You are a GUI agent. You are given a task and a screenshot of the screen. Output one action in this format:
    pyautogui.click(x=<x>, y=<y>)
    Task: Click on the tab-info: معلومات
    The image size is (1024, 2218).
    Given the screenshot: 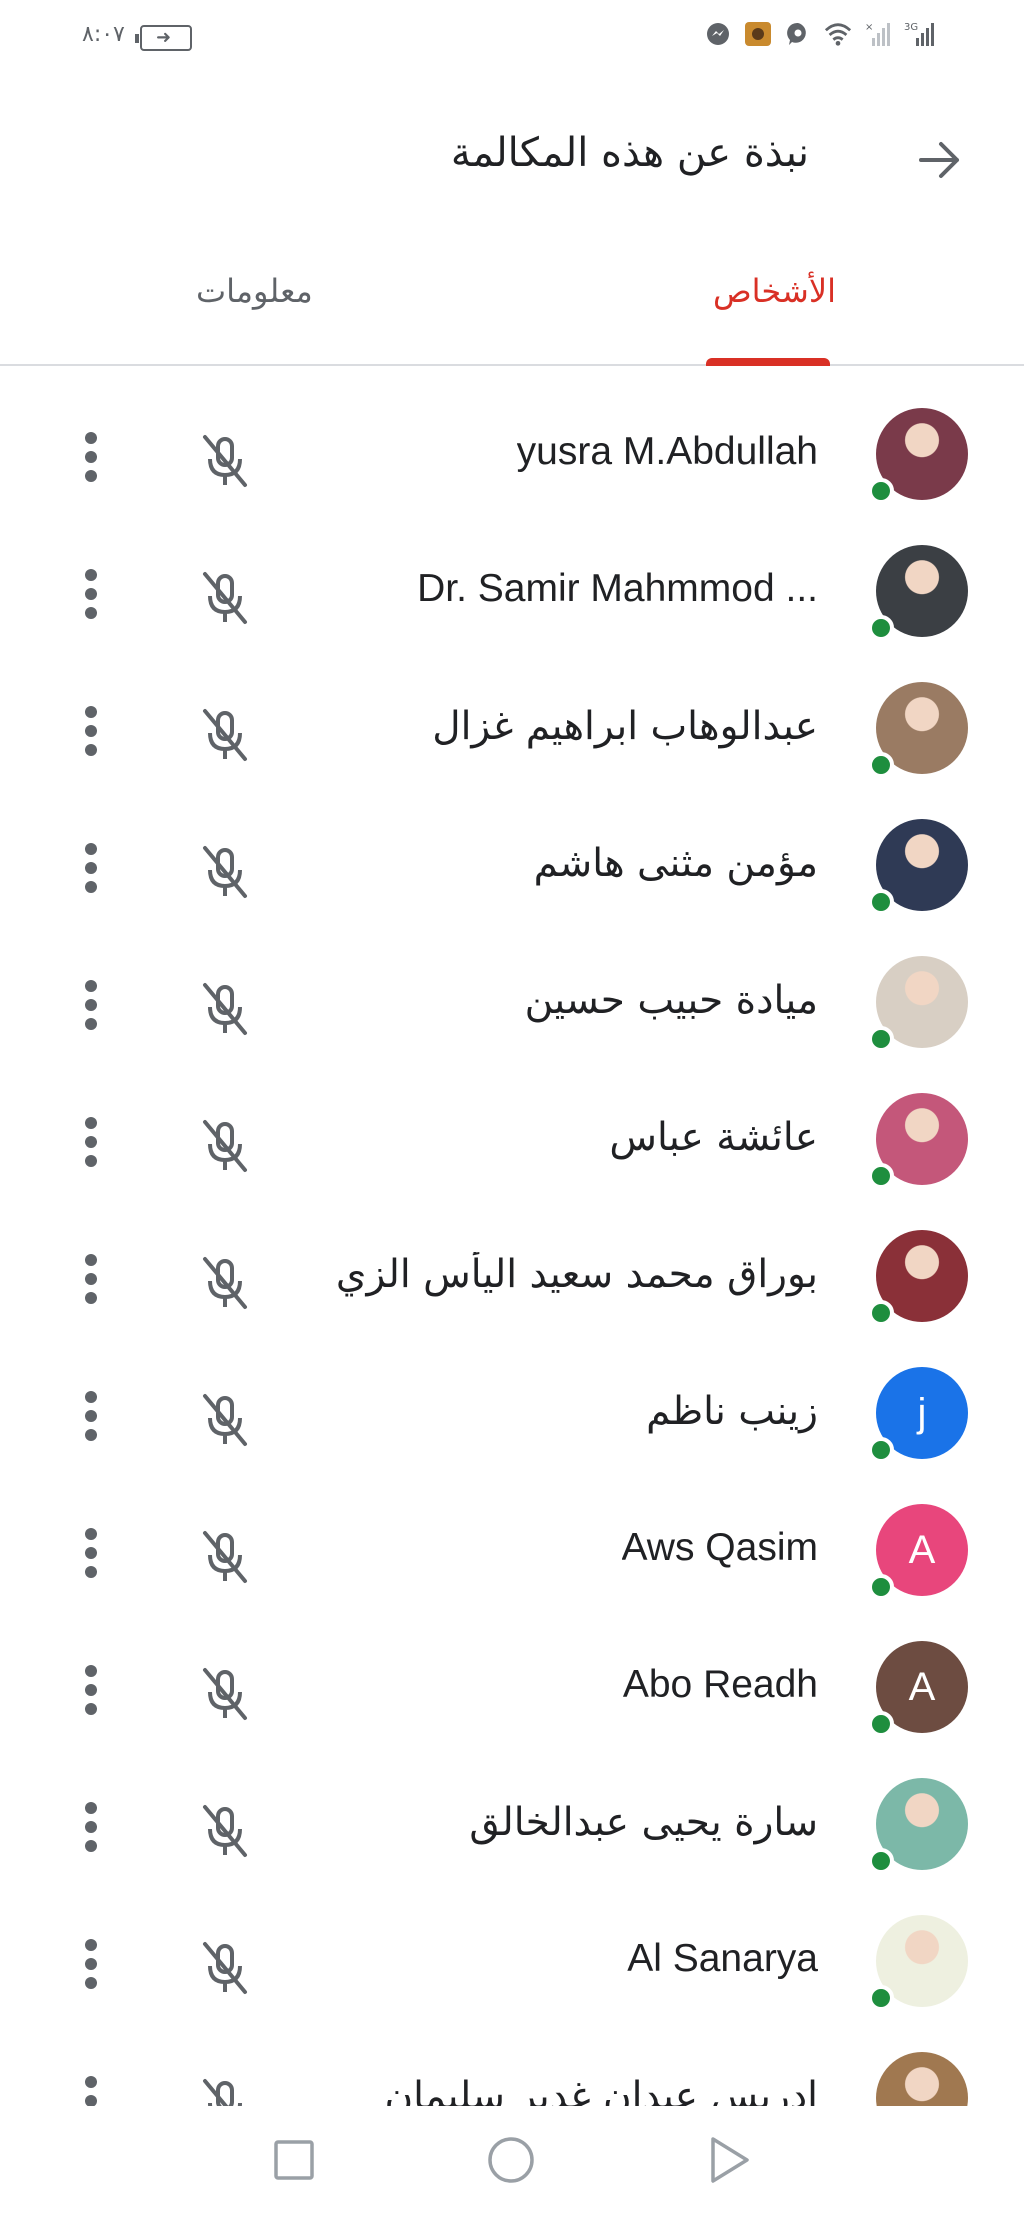 What is the action you would take?
    pyautogui.click(x=254, y=291)
    